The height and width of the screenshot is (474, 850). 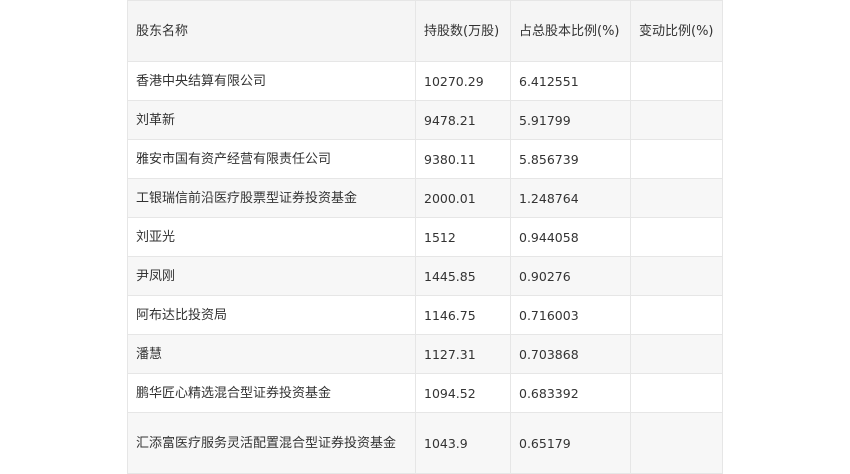 I want to click on cell-ratio: 0.944058, so click(x=570, y=237).